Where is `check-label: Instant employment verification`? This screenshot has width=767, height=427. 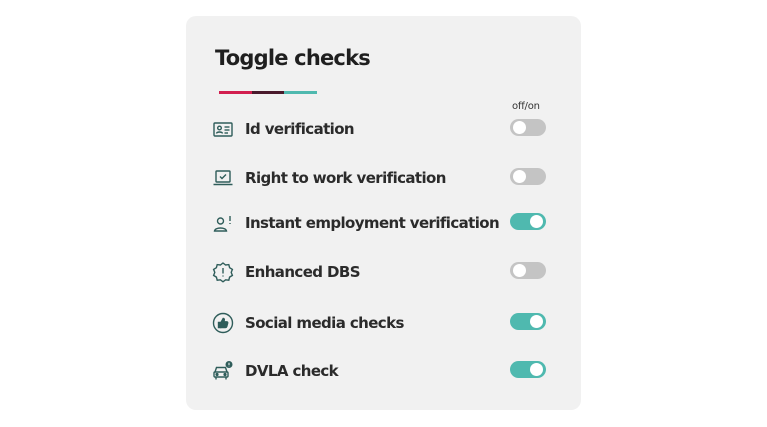 check-label: Instant employment verification is located at coordinates (372, 223).